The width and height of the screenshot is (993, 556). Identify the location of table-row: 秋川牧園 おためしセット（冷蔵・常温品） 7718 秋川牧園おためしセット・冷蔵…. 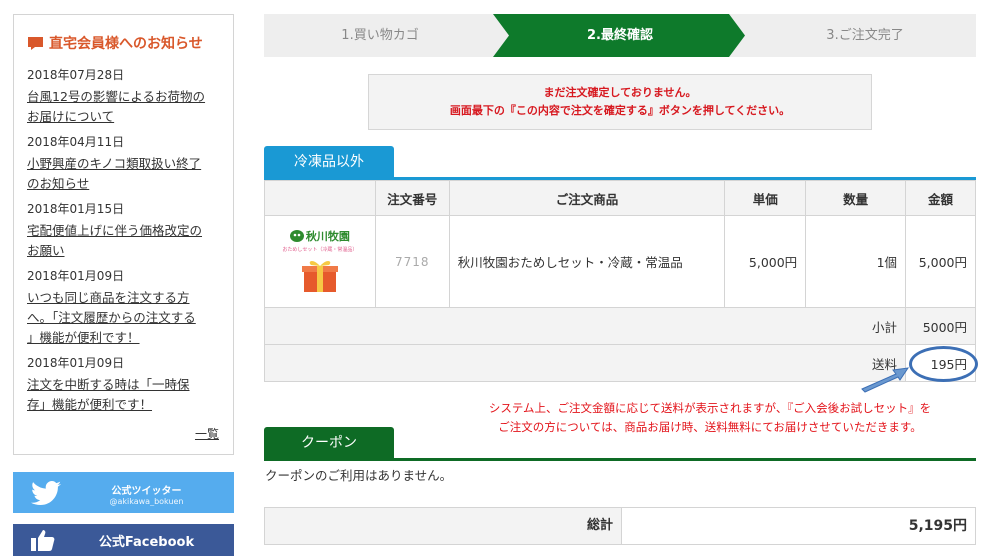
(620, 261).